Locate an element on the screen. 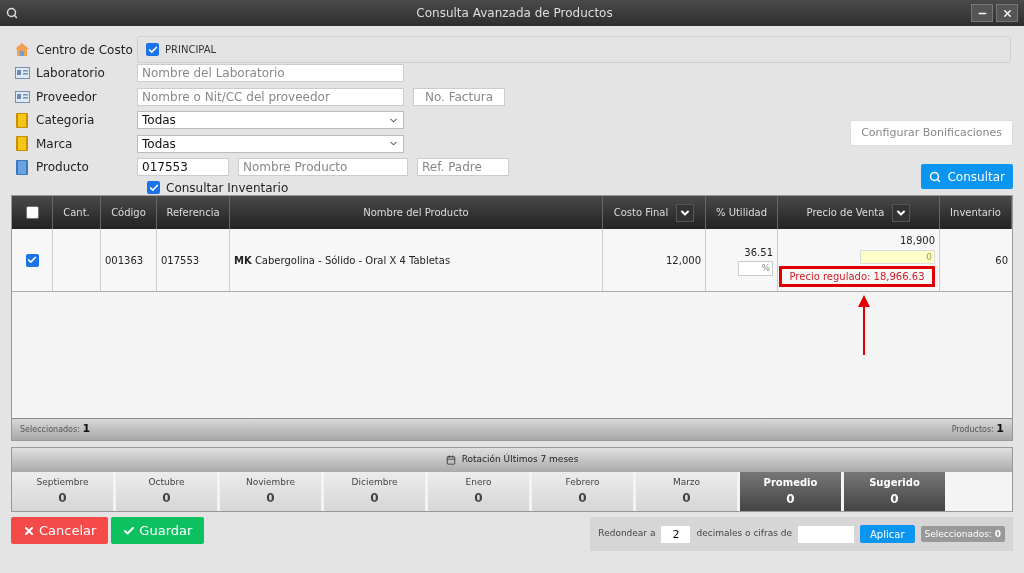  close-button is located at coordinates (1007, 13).